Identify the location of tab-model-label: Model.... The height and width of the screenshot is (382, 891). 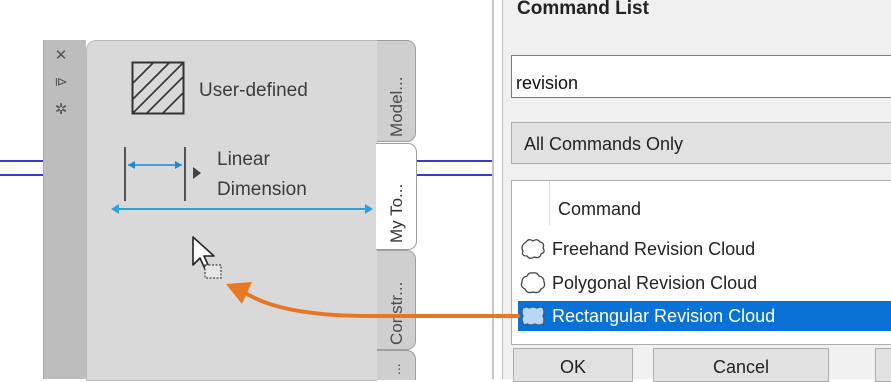
(396, 106).